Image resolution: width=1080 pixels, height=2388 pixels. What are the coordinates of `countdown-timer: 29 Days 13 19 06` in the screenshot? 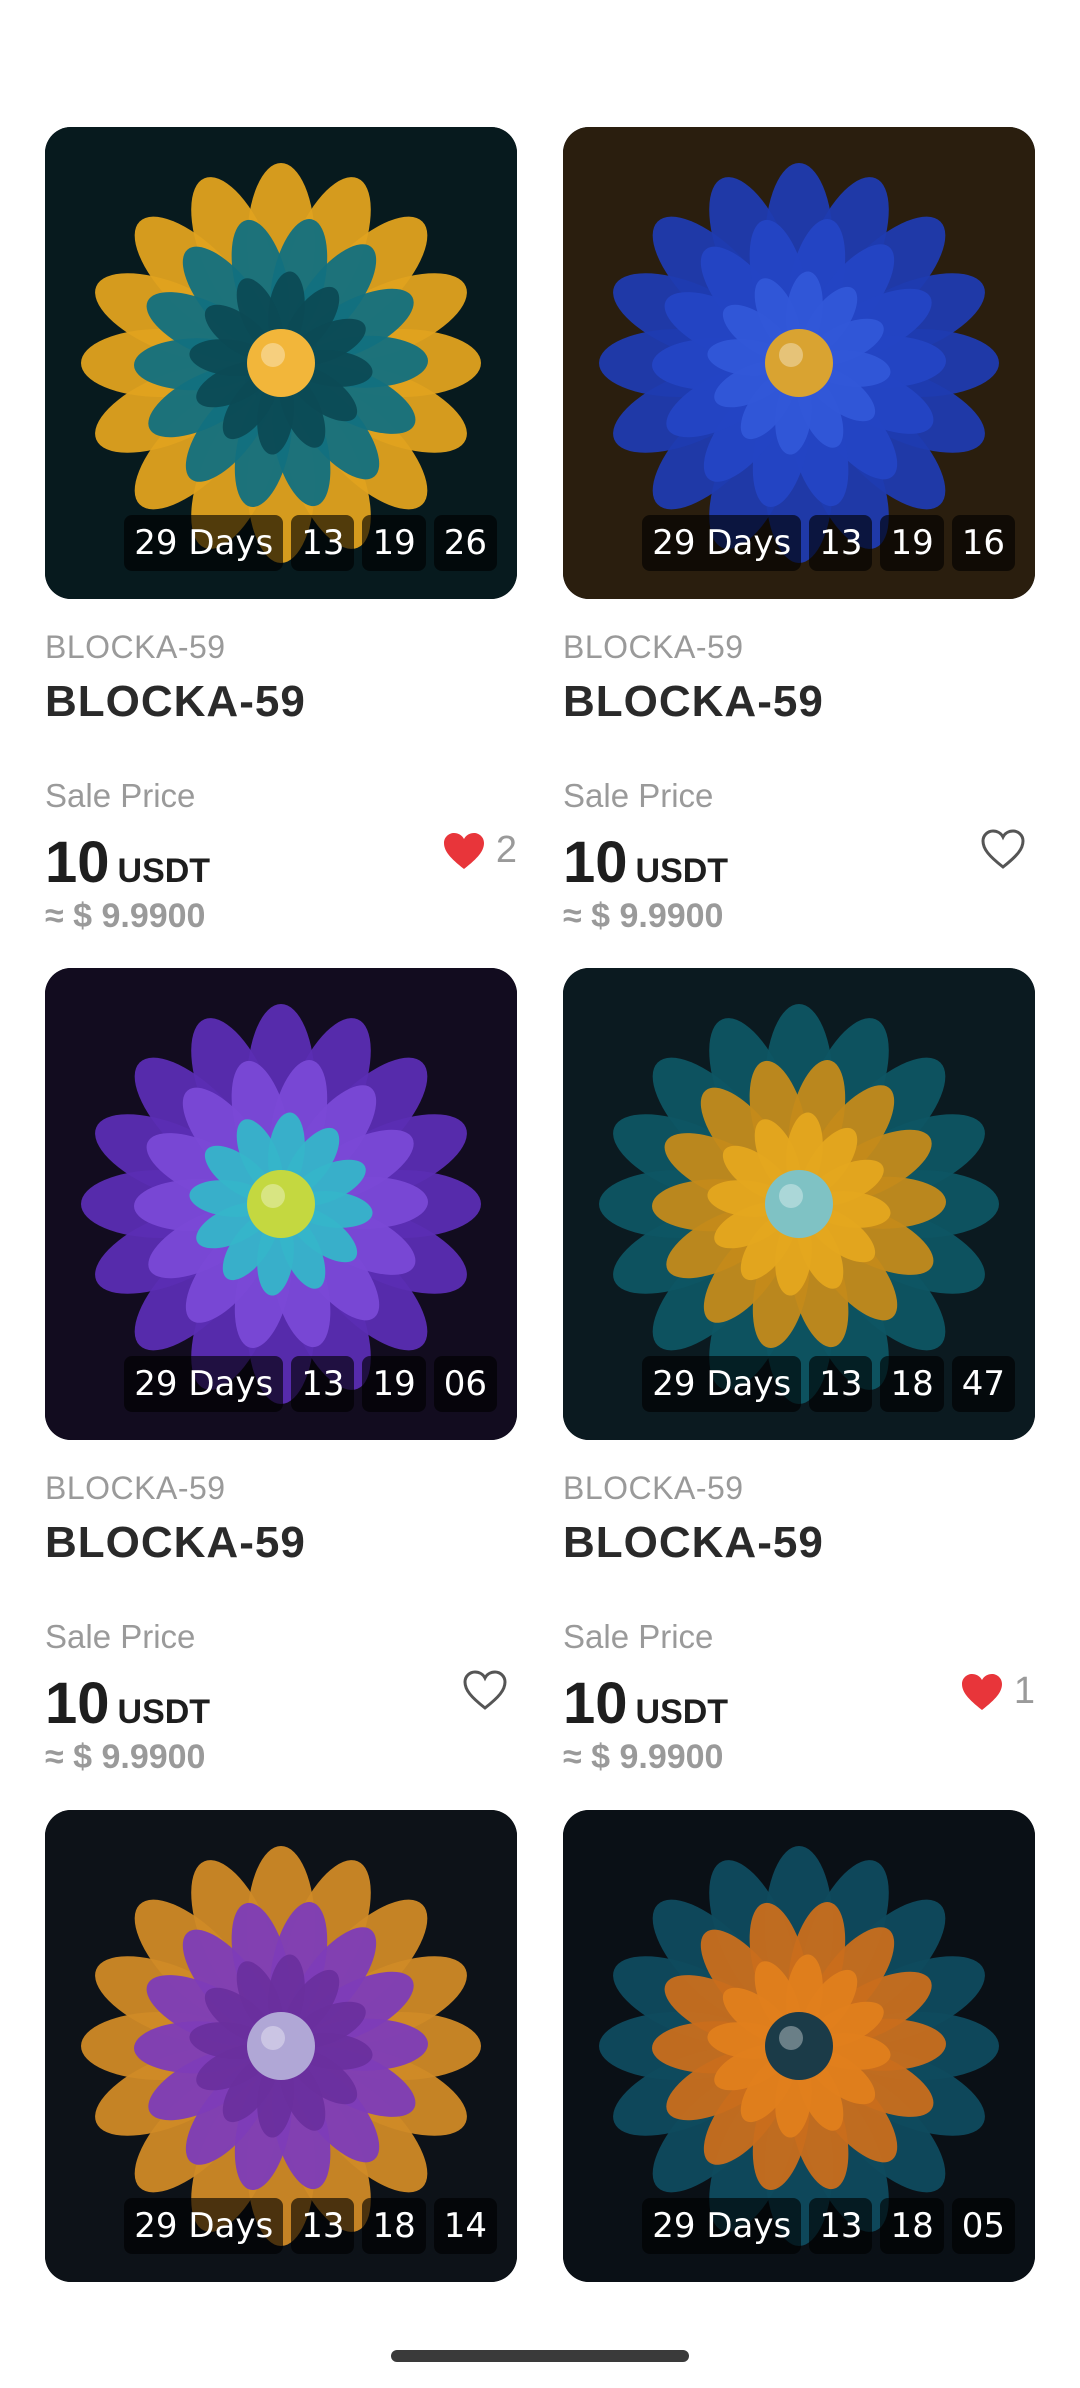 It's located at (310, 1384).